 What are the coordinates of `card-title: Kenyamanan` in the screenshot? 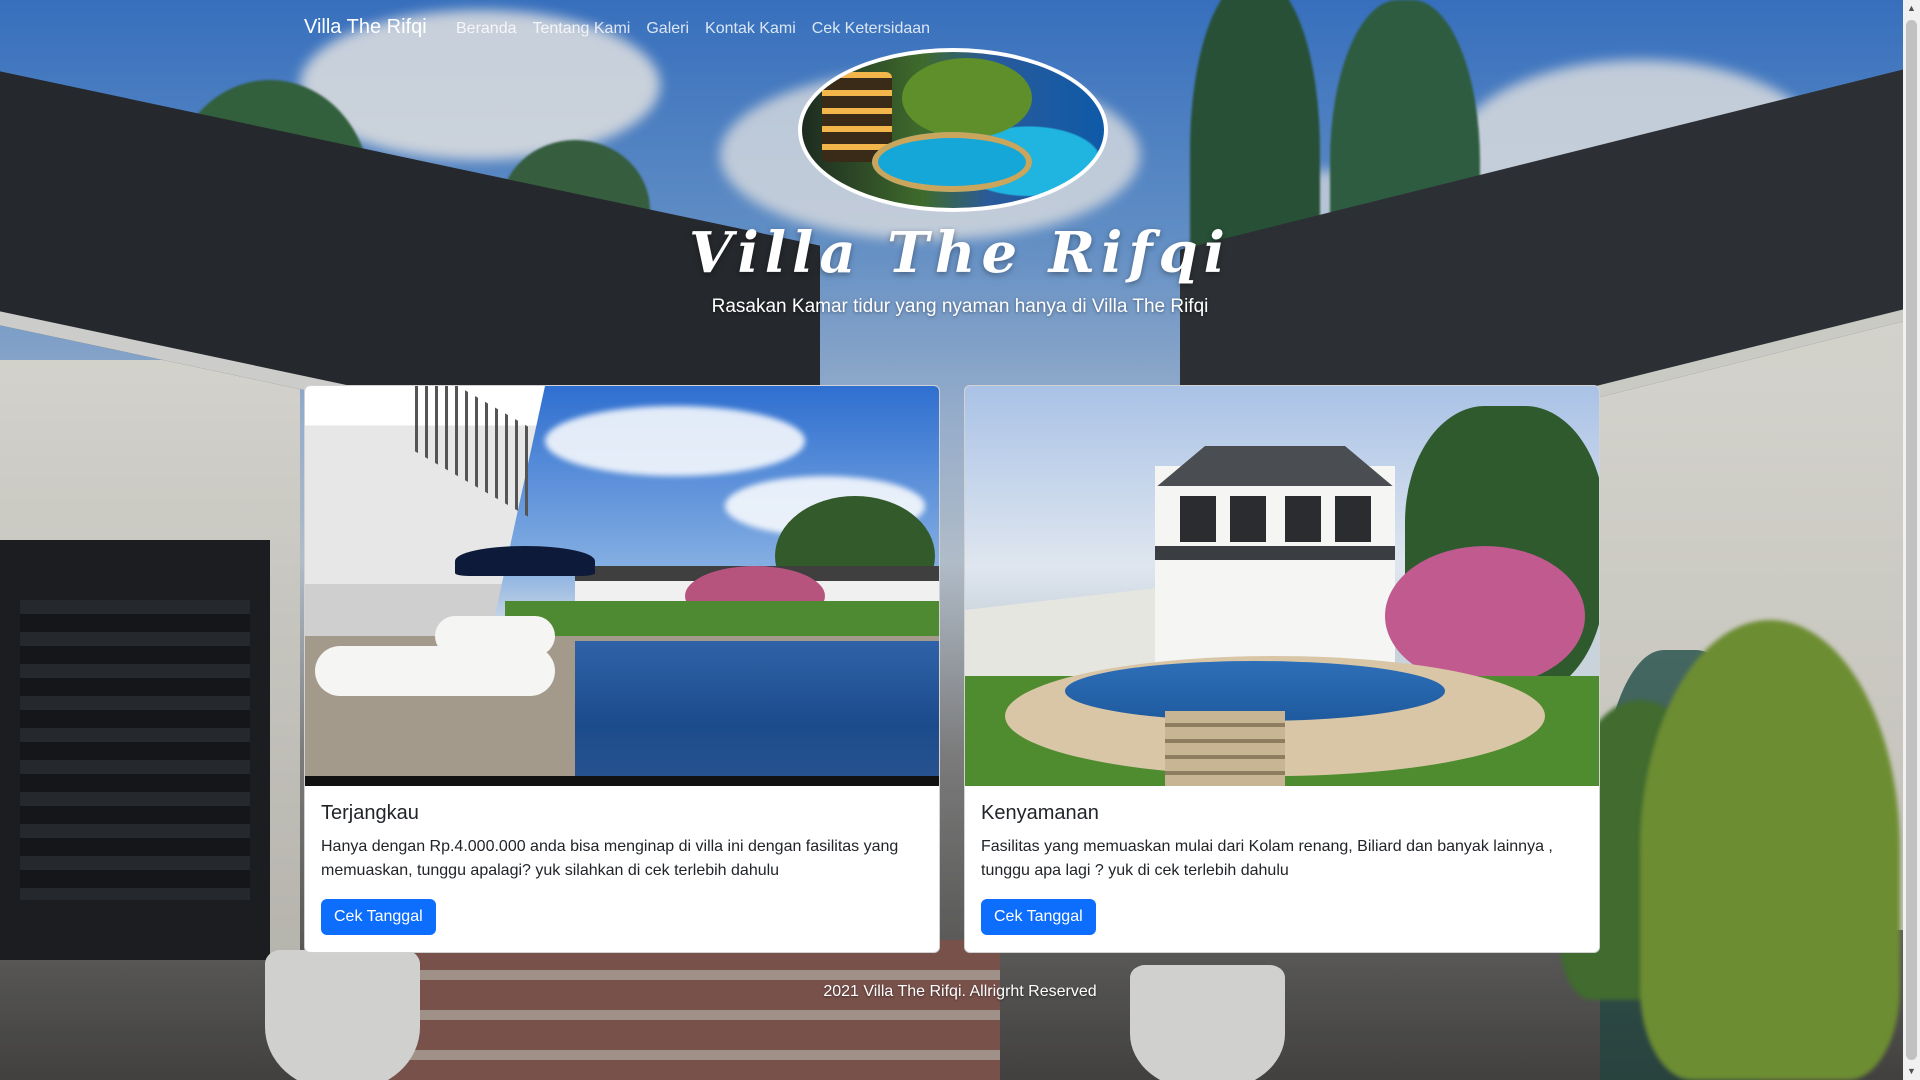 It's located at (1040, 813).